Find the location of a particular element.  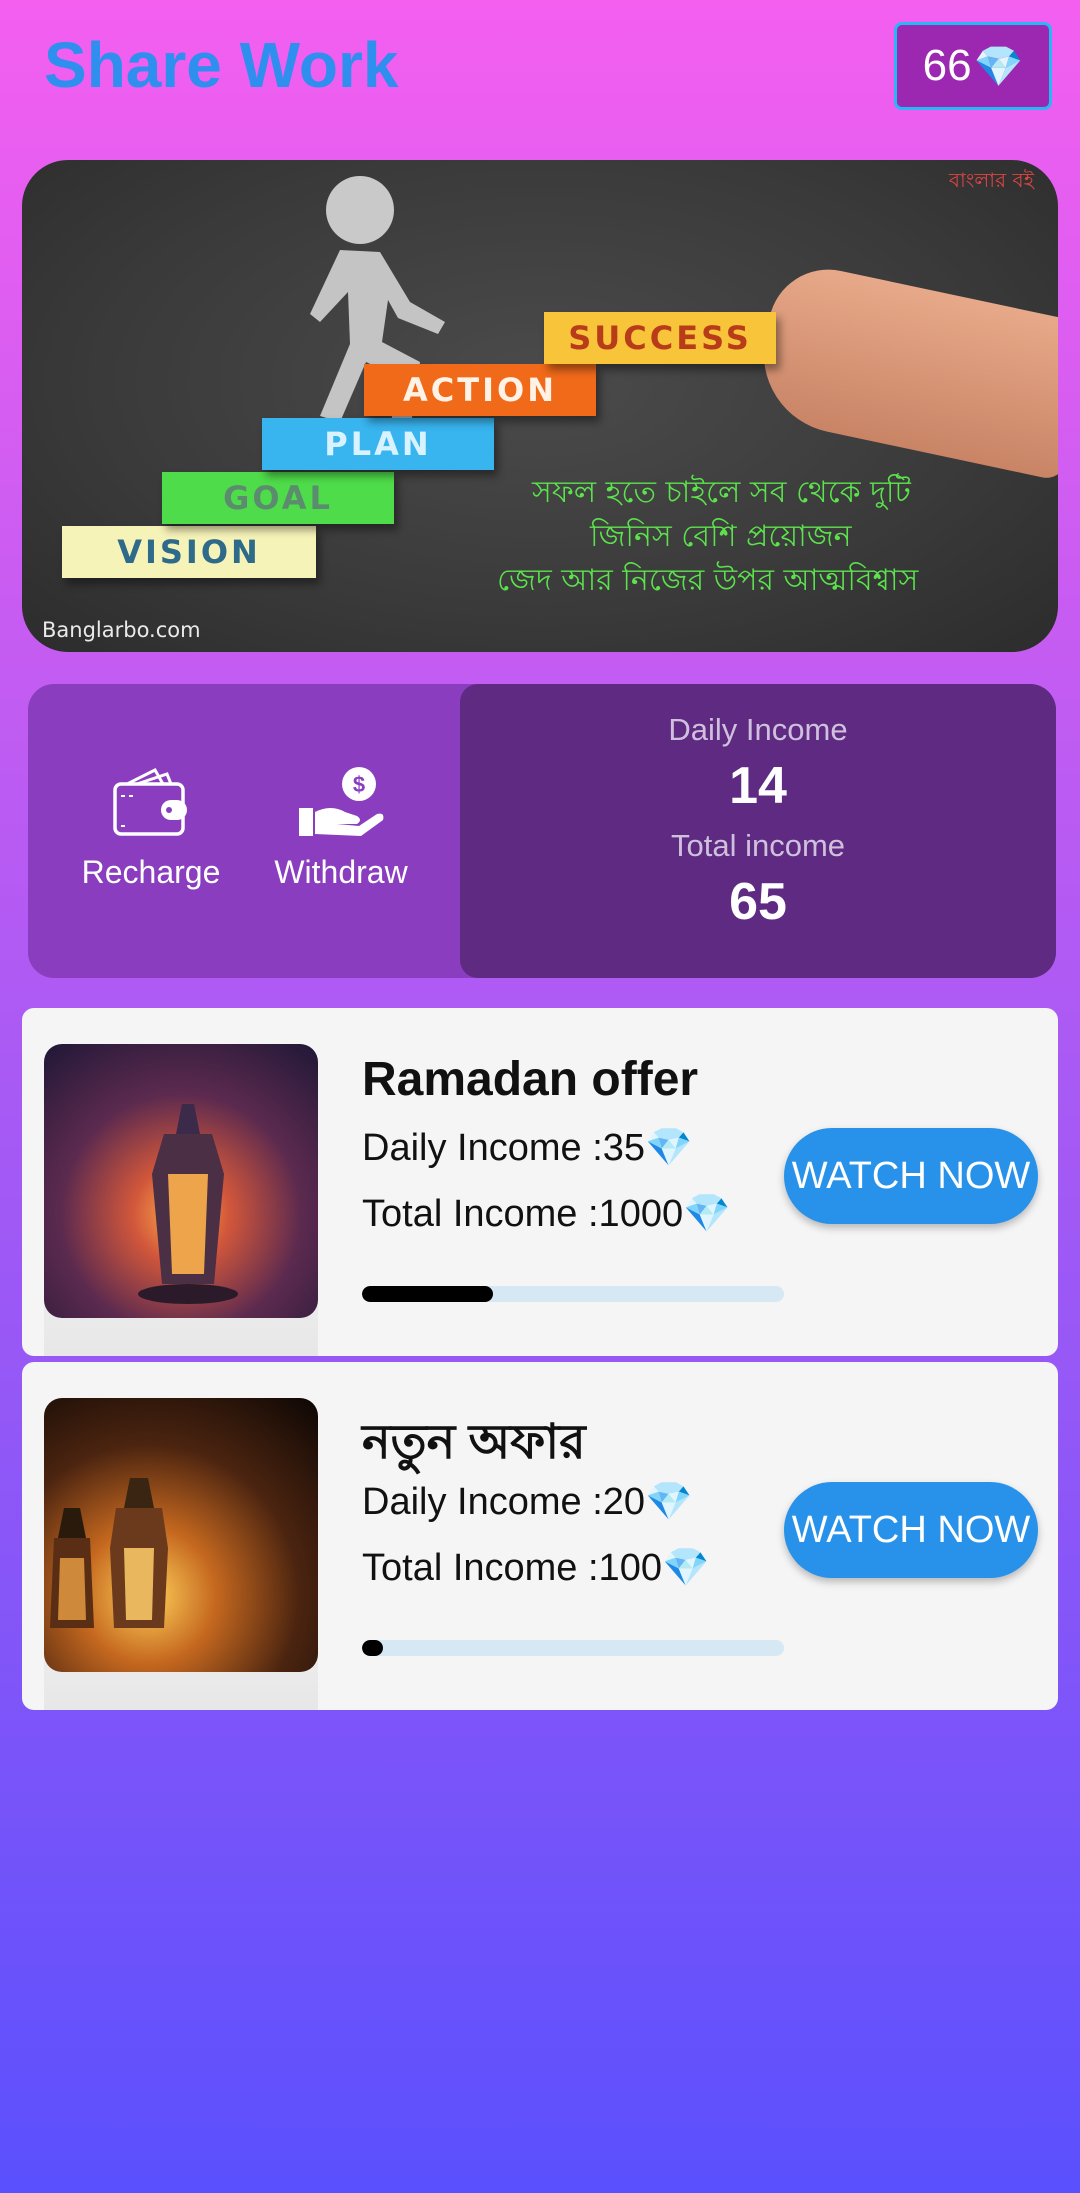

step-action: ACTION is located at coordinates (480, 390).